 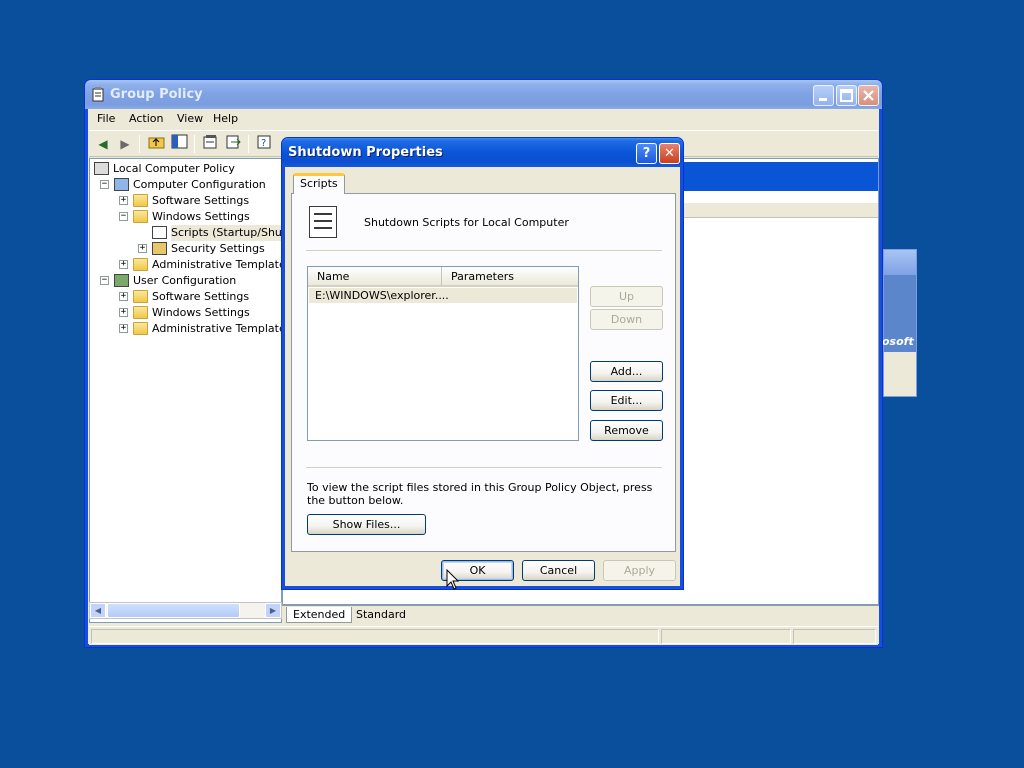 What do you see at coordinates (190, 118) in the screenshot?
I see `menu-view: View` at bounding box center [190, 118].